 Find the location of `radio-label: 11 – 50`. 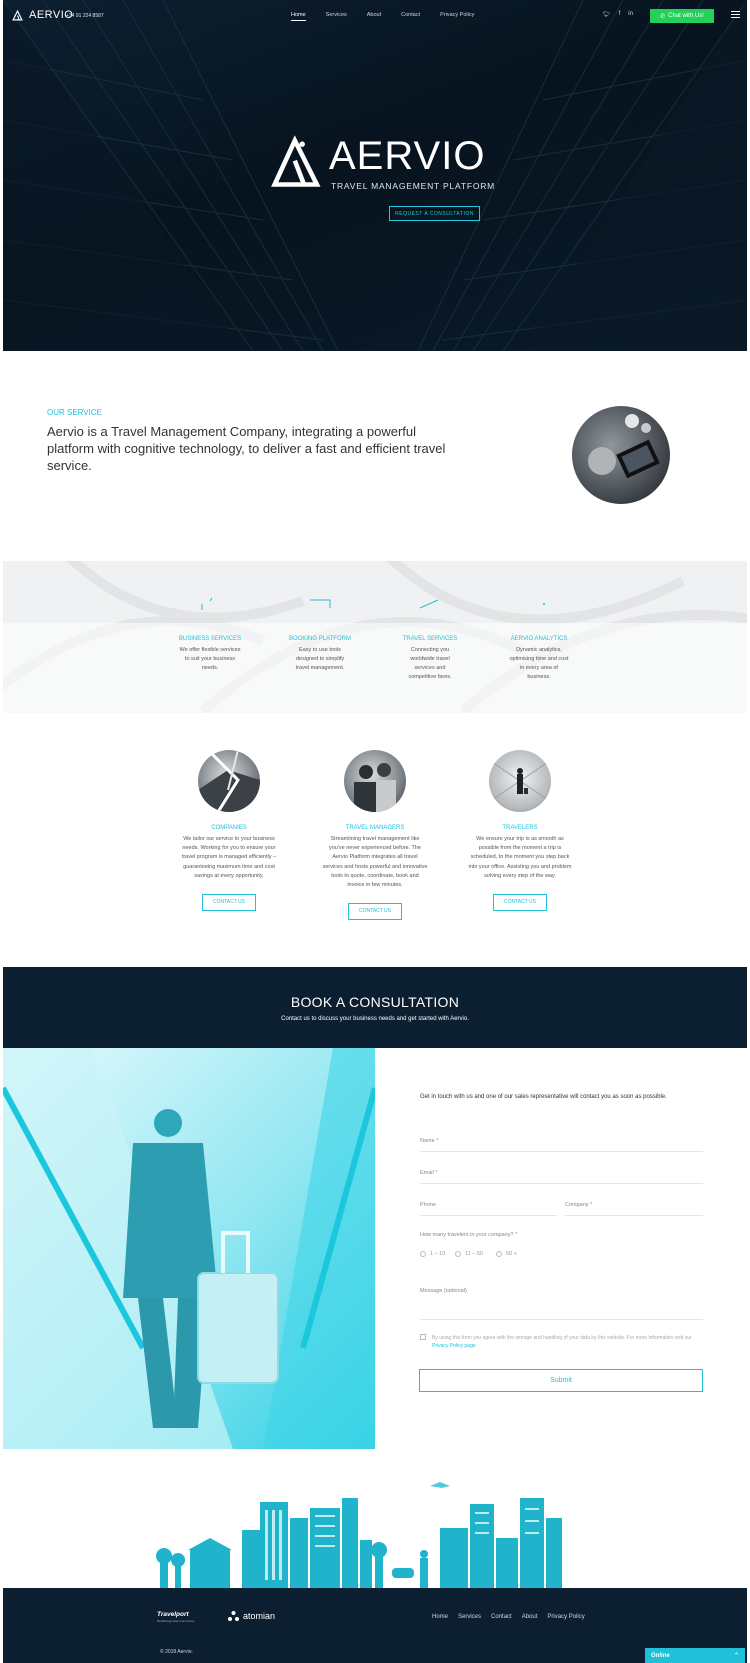

radio-label: 11 – 50 is located at coordinates (474, 1254).